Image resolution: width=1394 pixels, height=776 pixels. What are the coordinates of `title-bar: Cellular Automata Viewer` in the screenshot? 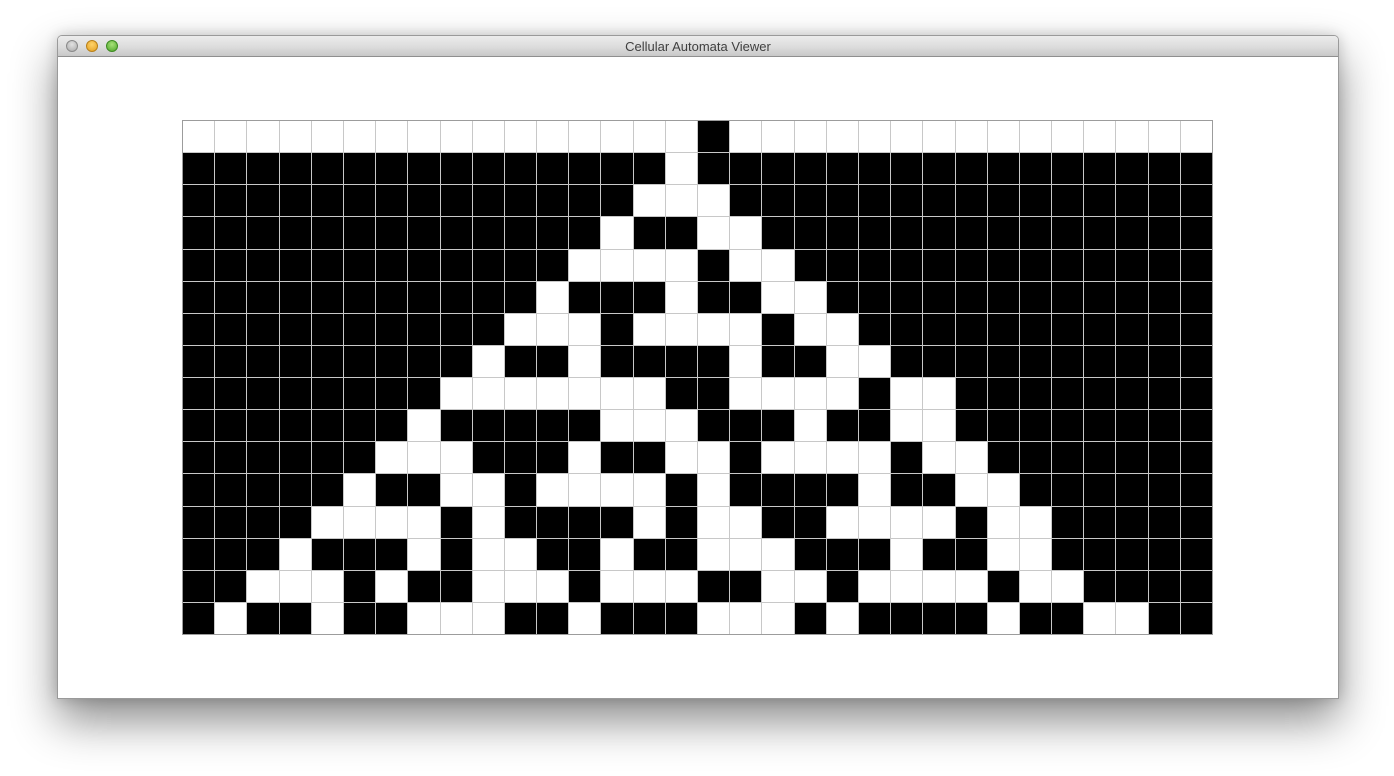 It's located at (698, 46).